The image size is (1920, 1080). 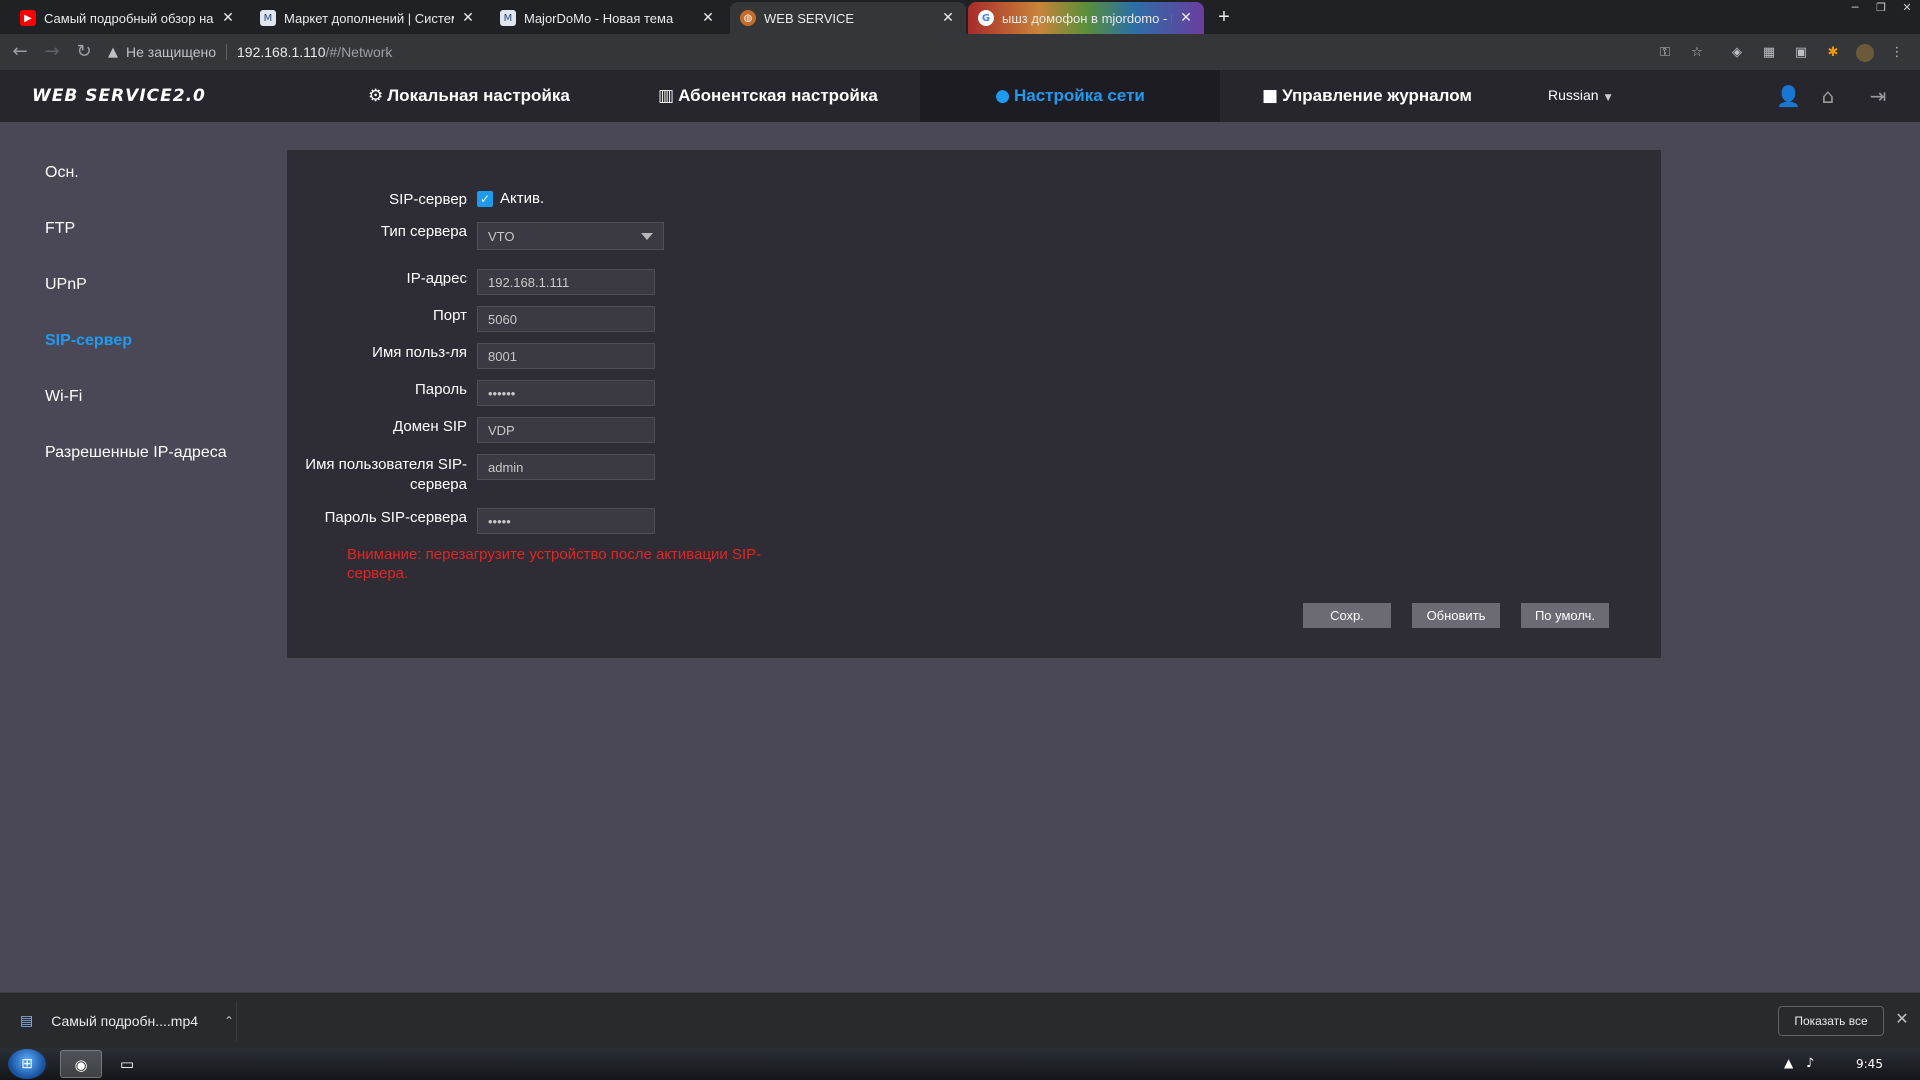 I want to click on log-icon: ■, so click(x=1270, y=96).